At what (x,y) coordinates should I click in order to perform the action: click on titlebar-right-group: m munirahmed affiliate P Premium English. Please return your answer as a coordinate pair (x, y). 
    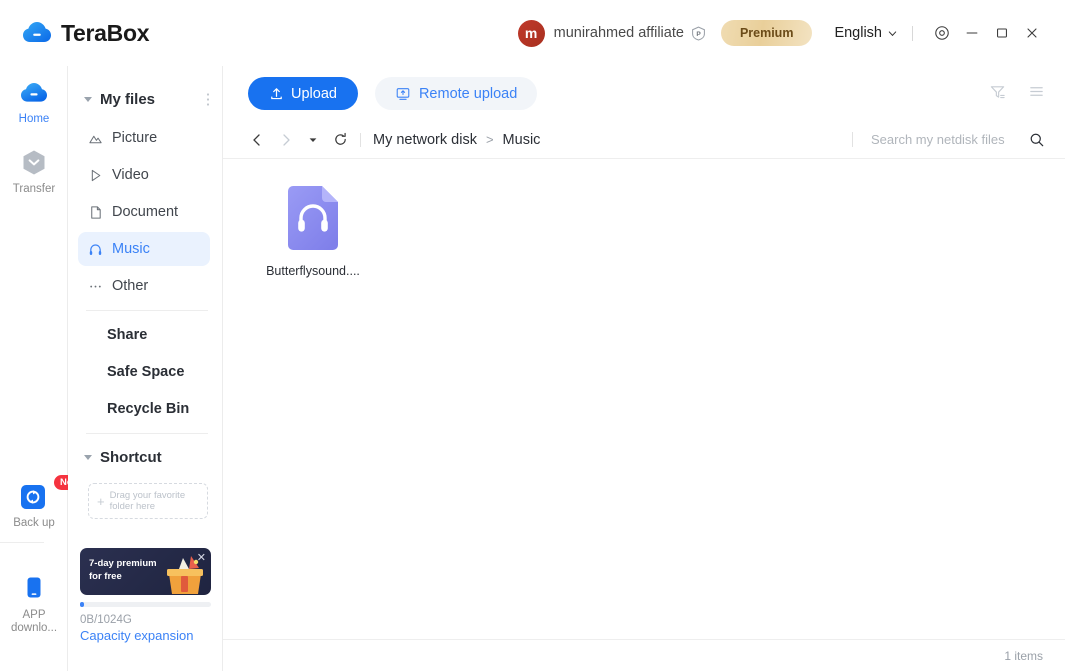
    Looking at the image, I should click on (782, 33).